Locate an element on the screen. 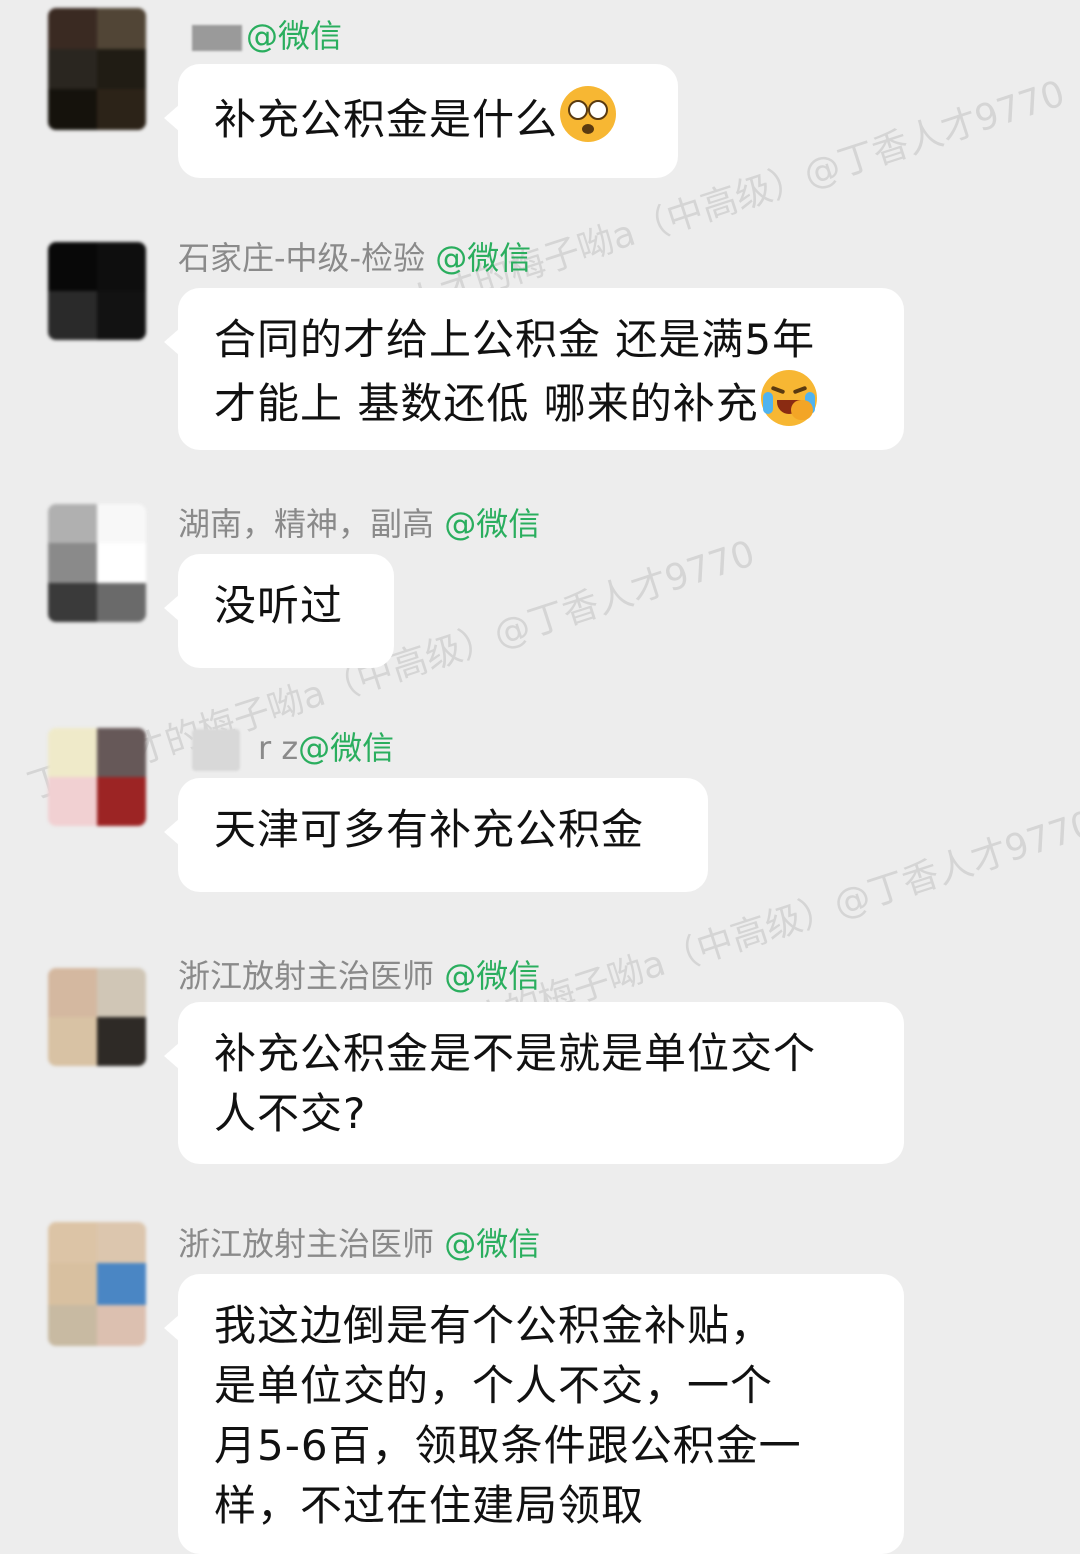 Image resolution: width=1080 pixels, height=1554 pixels. sender-name: 湖南，精神，副高 @微信 is located at coordinates (359, 524).